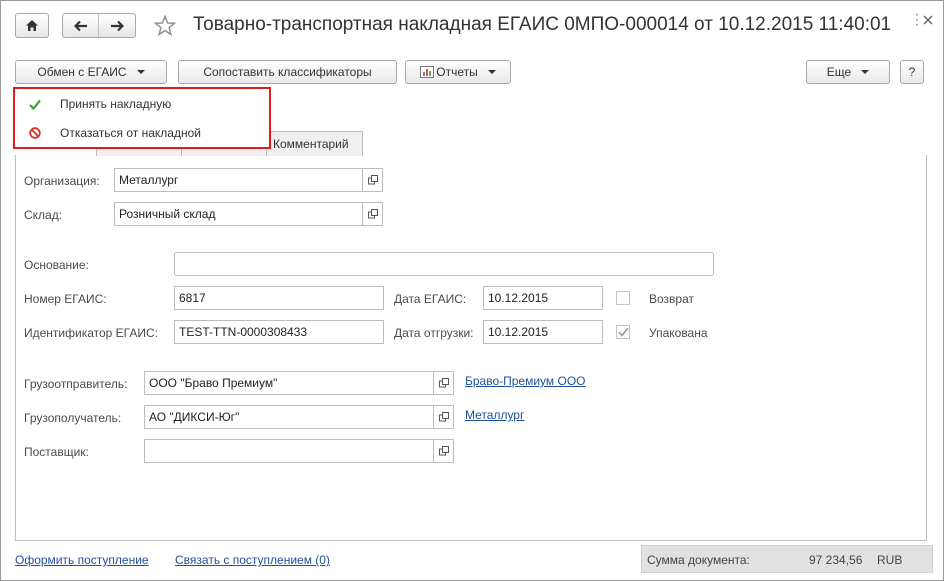 The height and width of the screenshot is (581, 944). What do you see at coordinates (192, 298) in the screenshot?
I see `egais-number-value: 6817` at bounding box center [192, 298].